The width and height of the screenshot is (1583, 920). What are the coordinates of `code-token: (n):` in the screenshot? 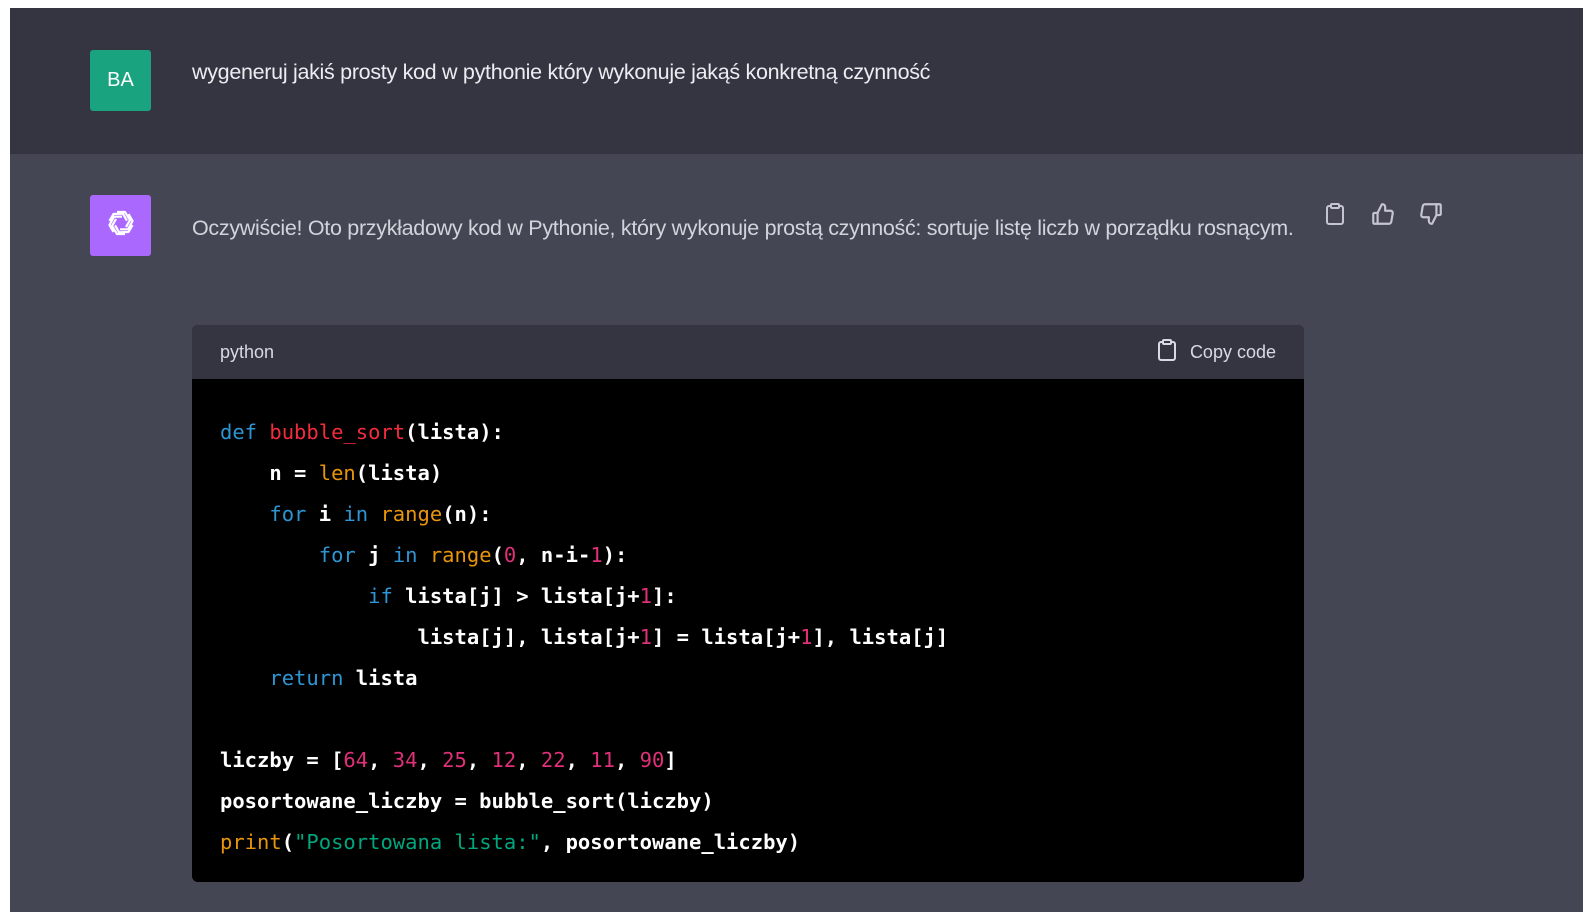 It's located at (467, 514).